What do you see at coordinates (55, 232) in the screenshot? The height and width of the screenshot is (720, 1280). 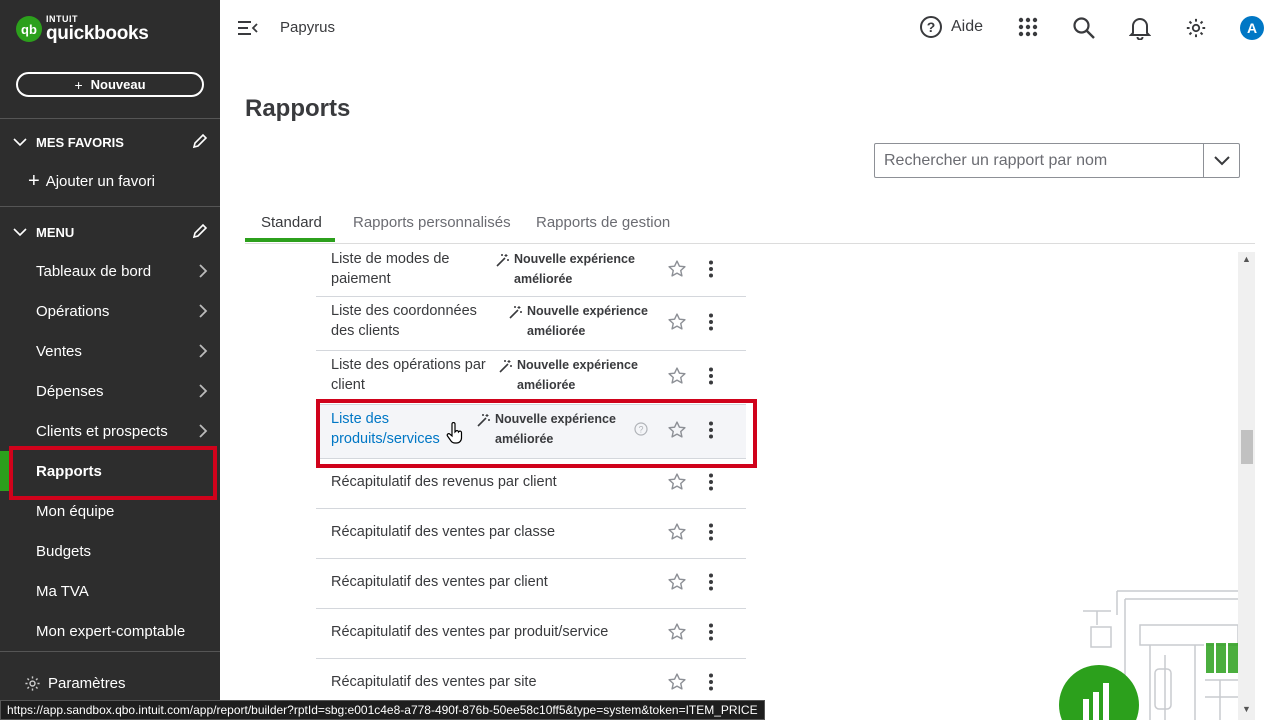 I see `menu-heading: MENU` at bounding box center [55, 232].